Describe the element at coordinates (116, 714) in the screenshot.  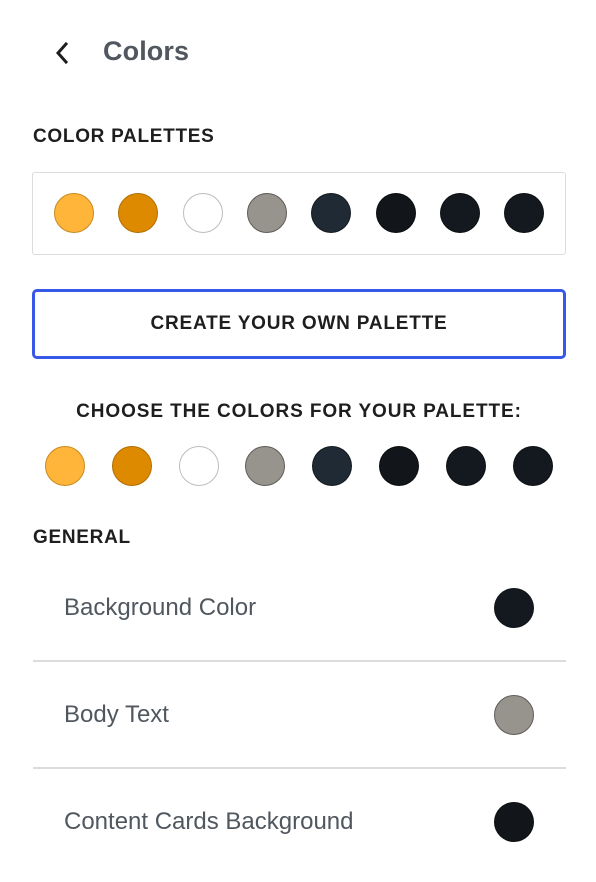
I see `setting-label: Body Text` at that location.